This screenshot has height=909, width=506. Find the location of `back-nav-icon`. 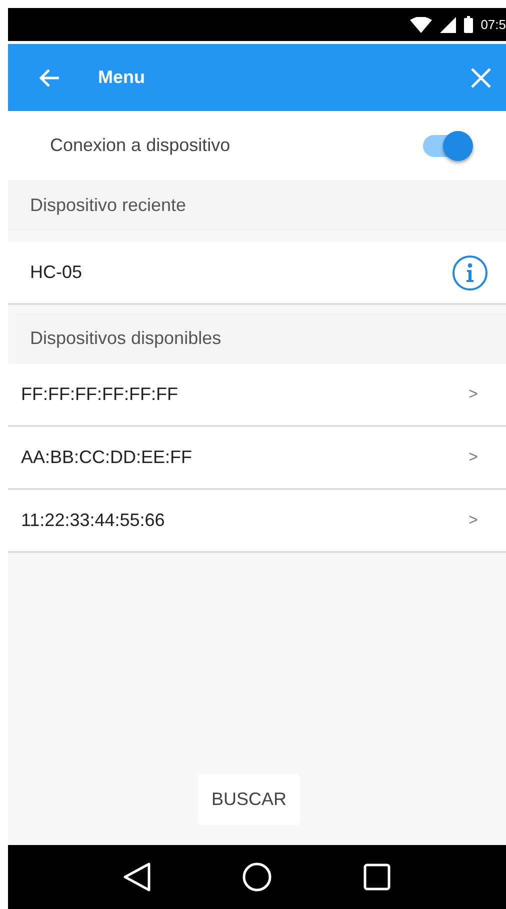

back-nav-icon is located at coordinates (137, 877).